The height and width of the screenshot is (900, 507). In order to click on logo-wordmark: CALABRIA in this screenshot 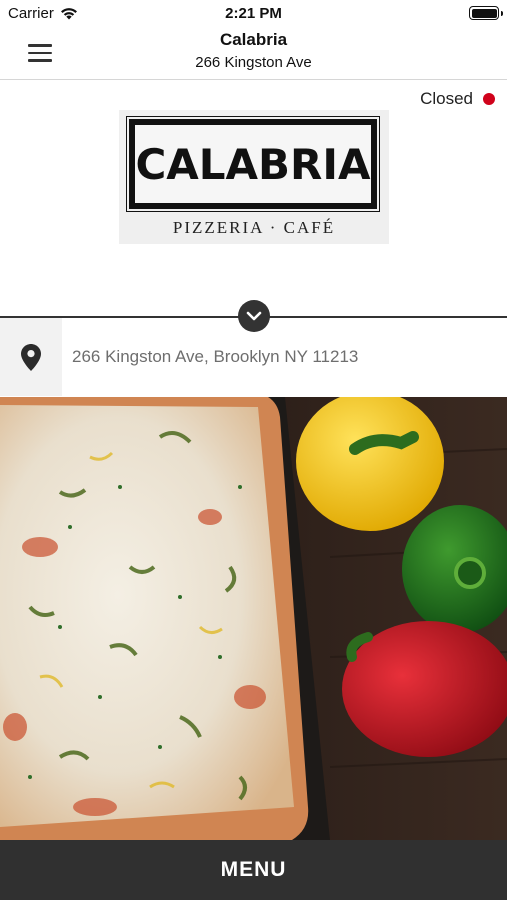, I will do `click(253, 164)`.